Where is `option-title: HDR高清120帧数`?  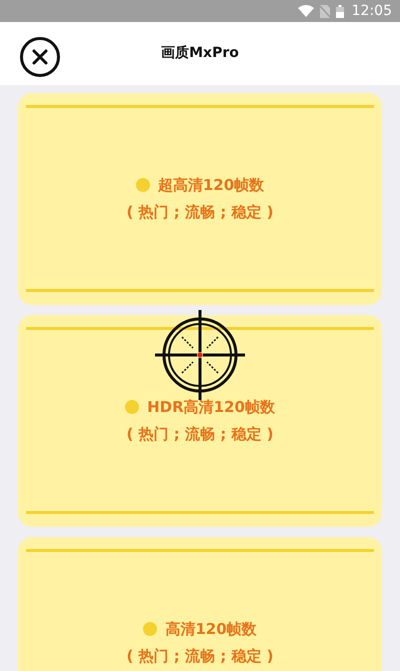 option-title: HDR高清120帧数 is located at coordinates (211, 407).